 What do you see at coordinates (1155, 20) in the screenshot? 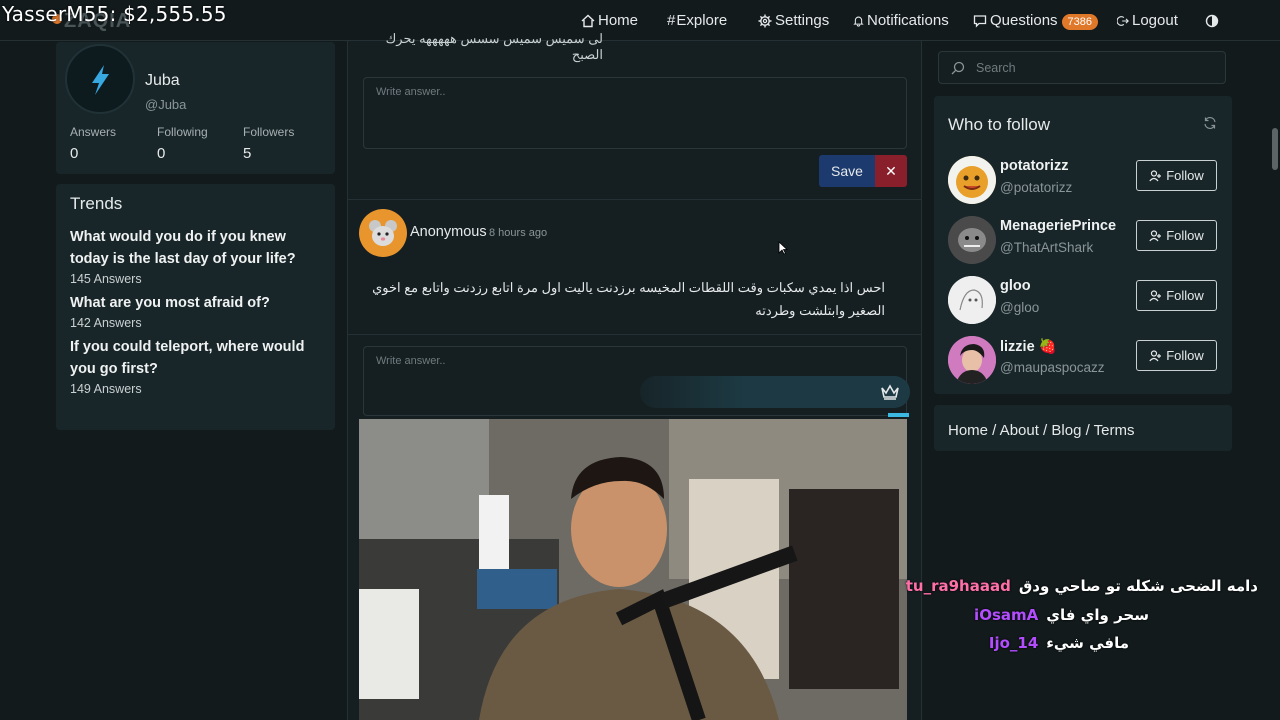
I see `nav-logout-label: Logout` at bounding box center [1155, 20].